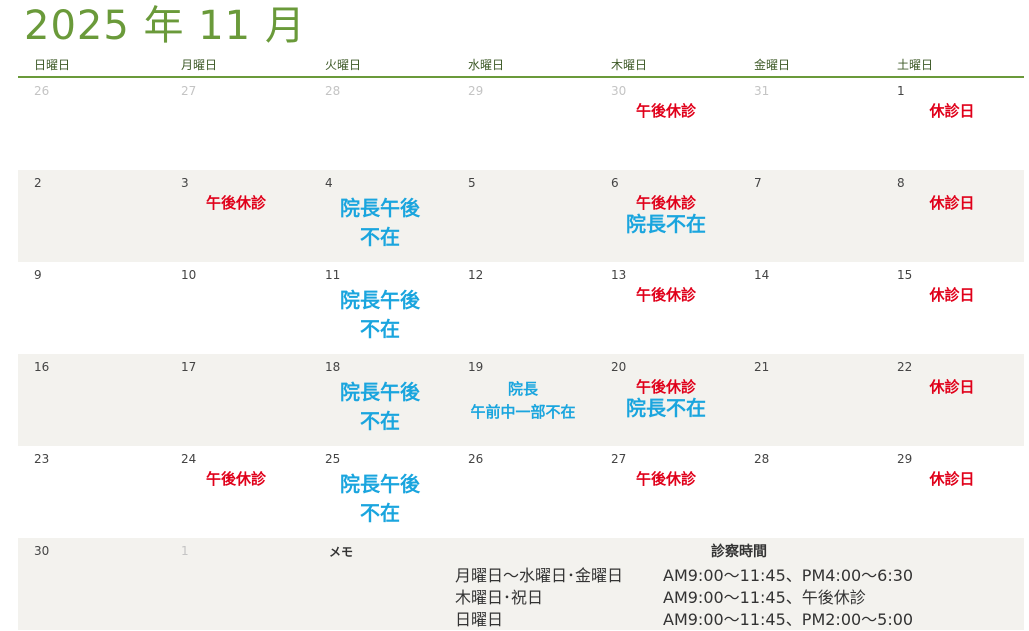 This screenshot has height=631, width=1029. What do you see at coordinates (764, 597) in the screenshot?
I see `hours-time: AM9:00～11:45、午後休診` at bounding box center [764, 597].